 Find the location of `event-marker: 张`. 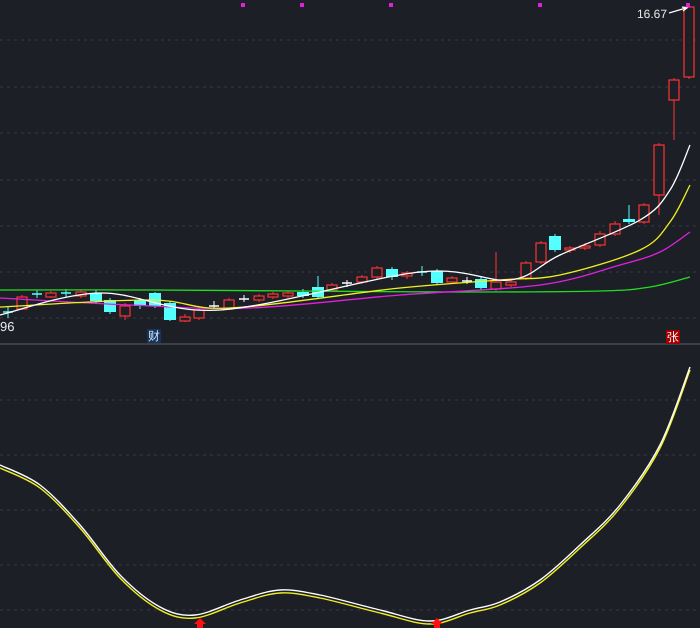

event-marker: 张 is located at coordinates (673, 337).